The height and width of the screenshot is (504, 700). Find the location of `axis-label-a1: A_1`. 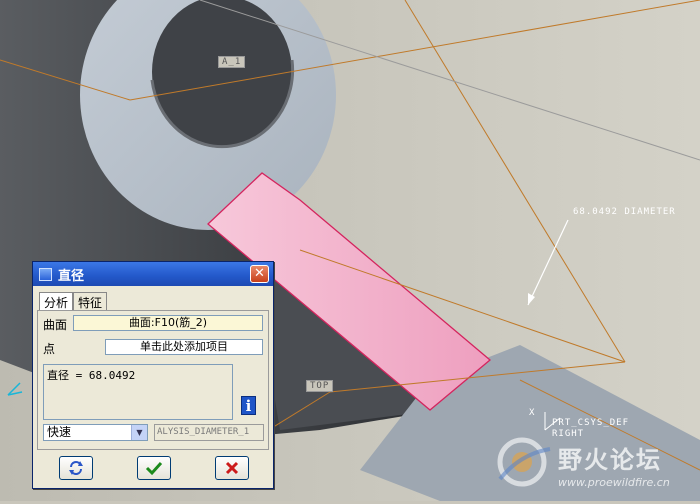

axis-label-a1: A_1 is located at coordinates (232, 62).